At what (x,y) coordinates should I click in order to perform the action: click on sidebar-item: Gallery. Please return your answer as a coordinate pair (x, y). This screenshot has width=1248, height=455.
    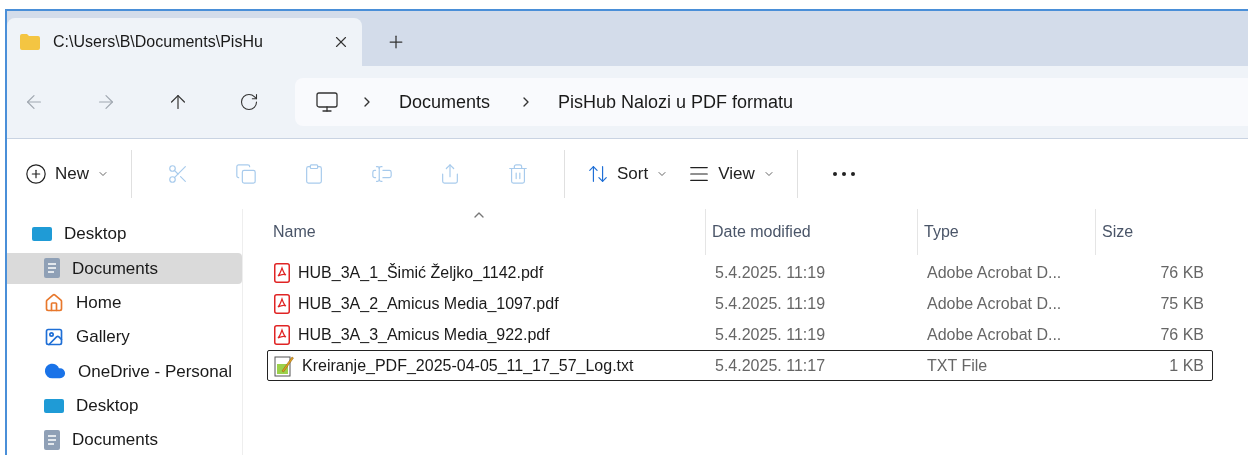
    Looking at the image, I should click on (124, 337).